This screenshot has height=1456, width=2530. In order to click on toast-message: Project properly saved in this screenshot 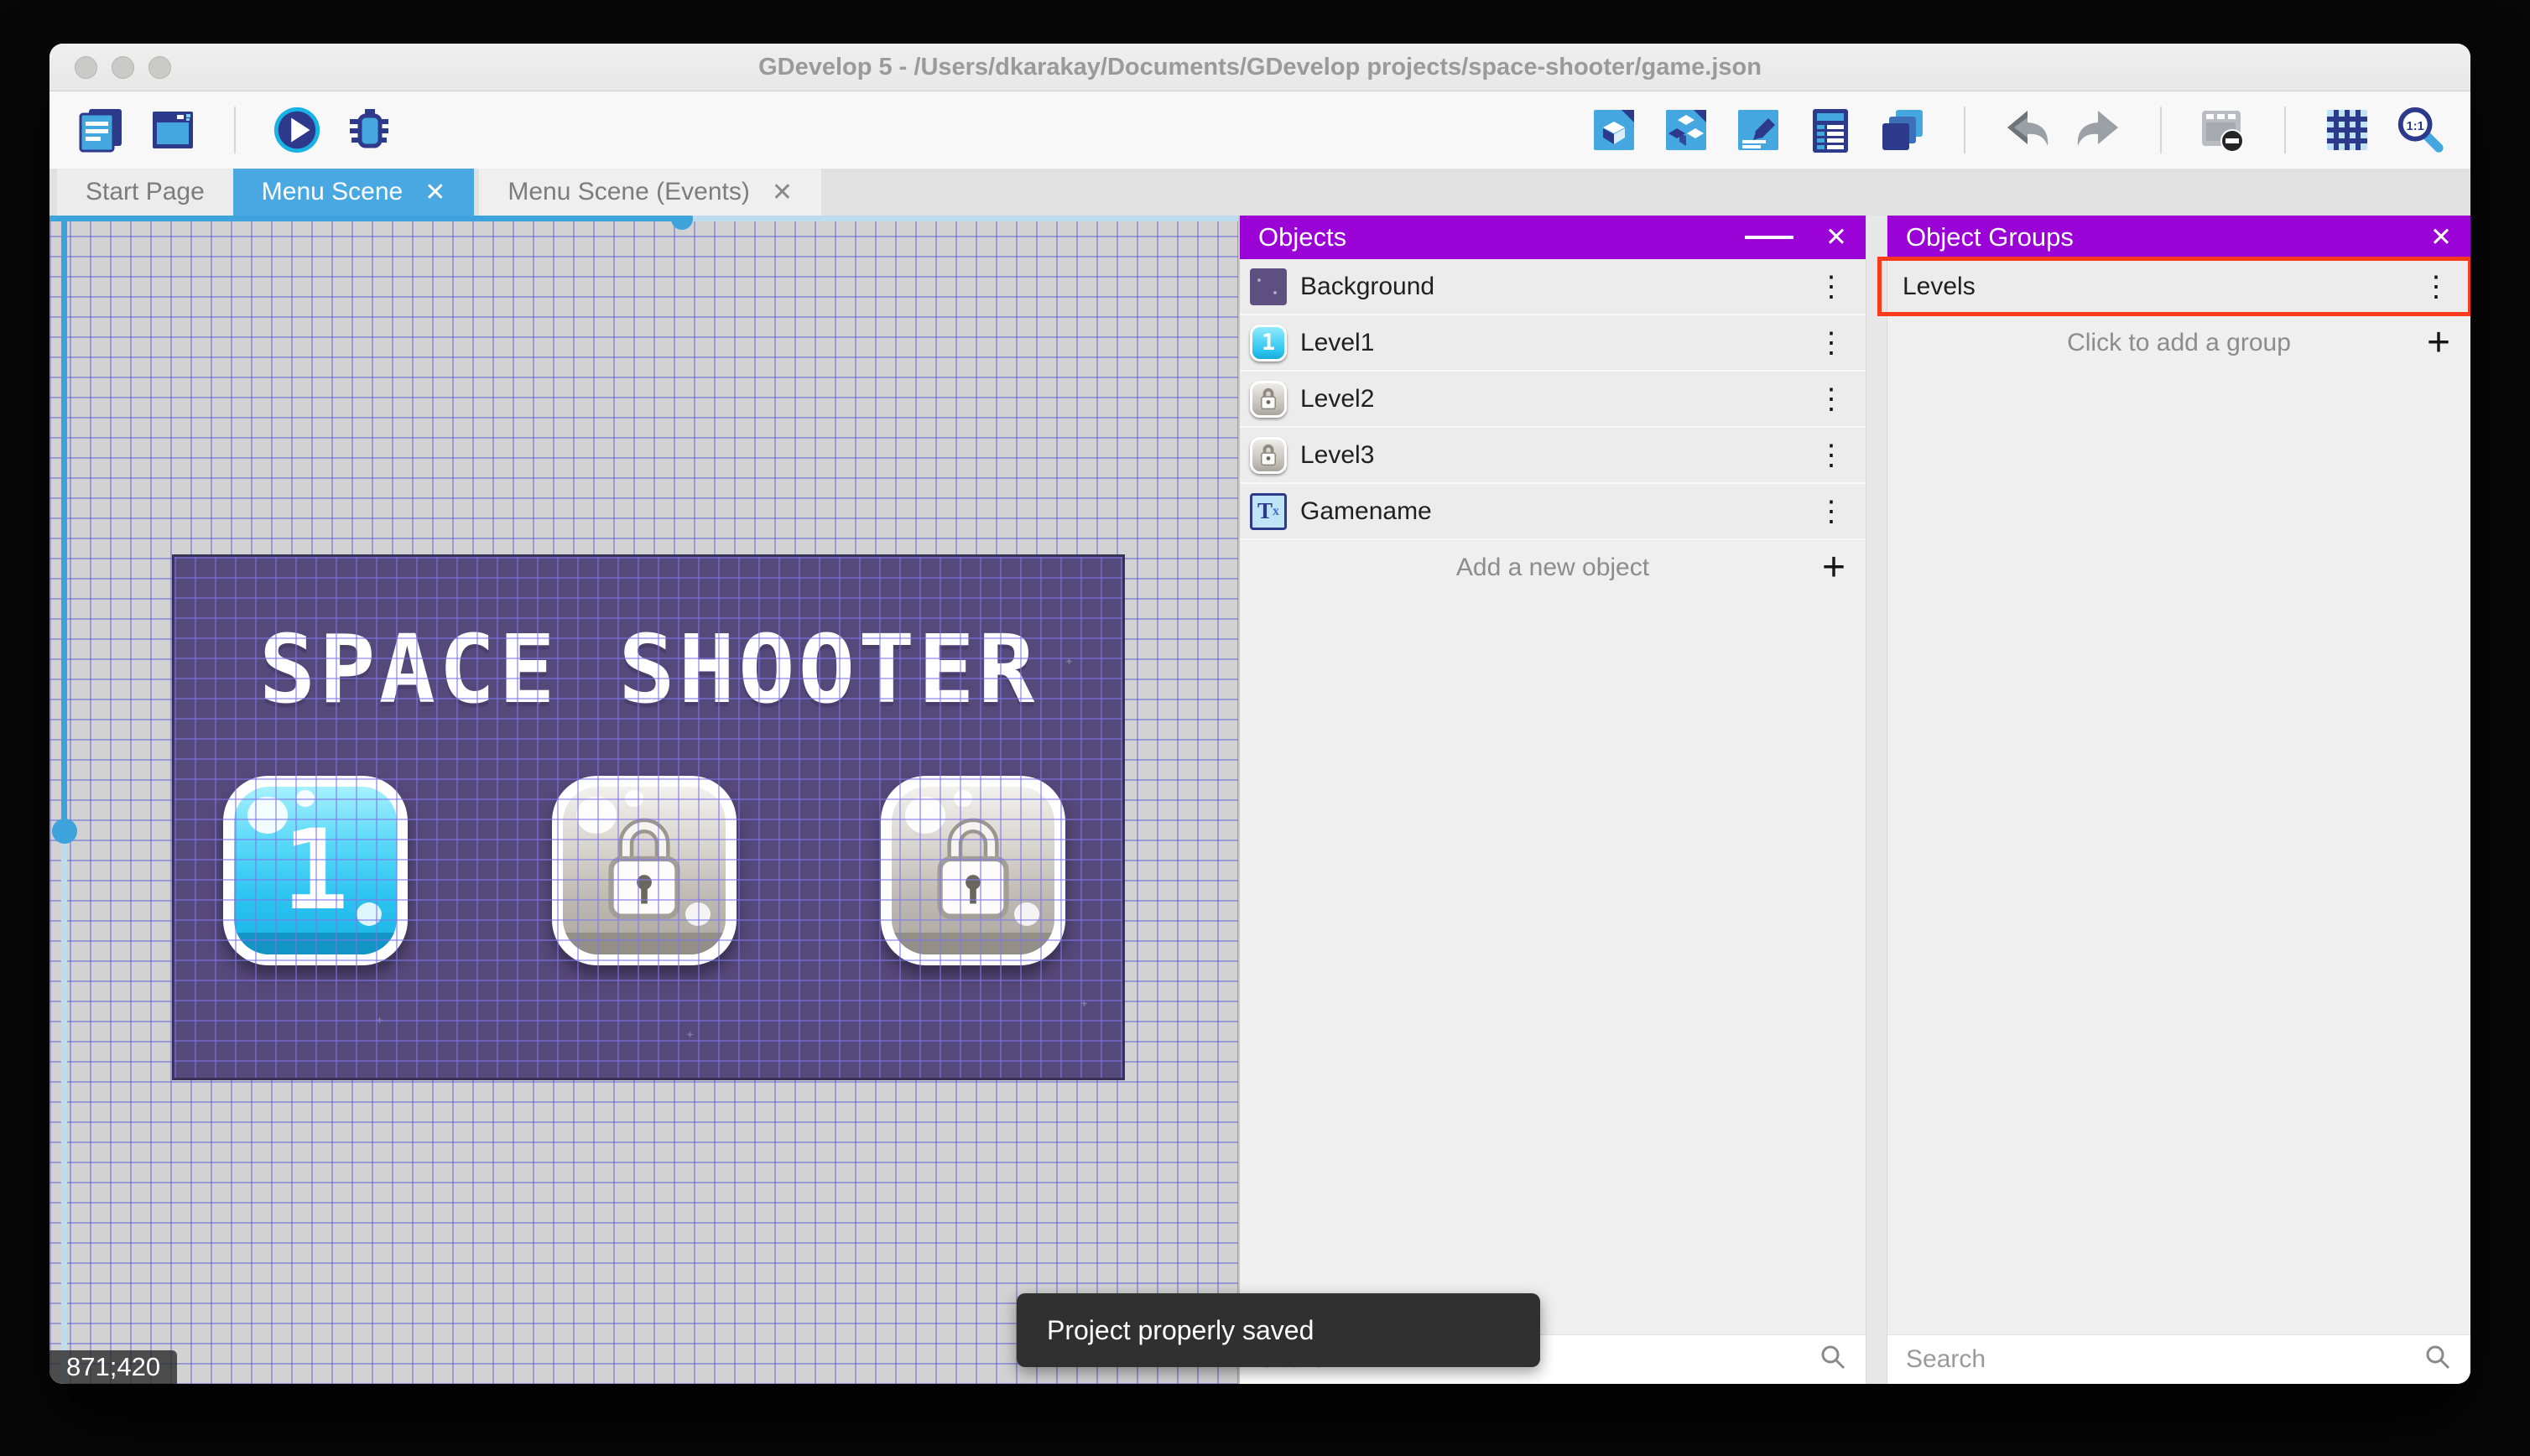, I will do `click(1180, 1329)`.